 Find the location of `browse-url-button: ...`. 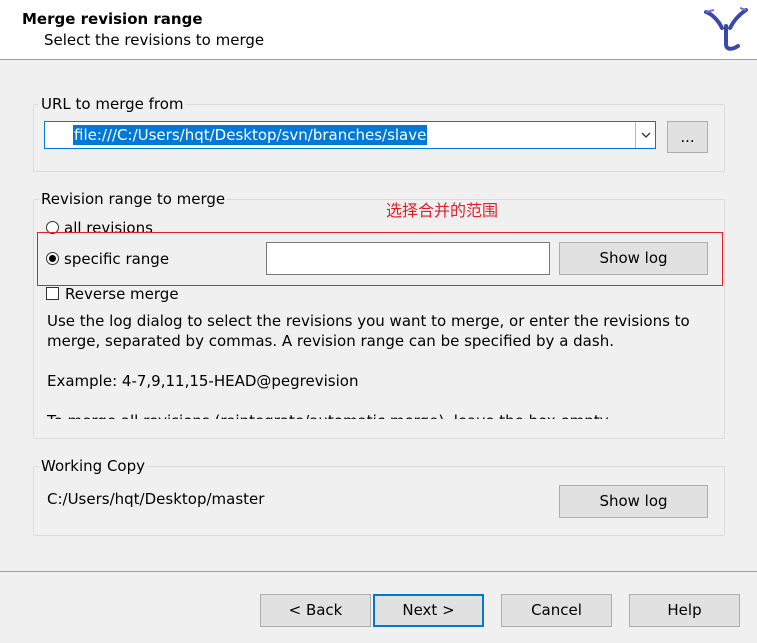

browse-url-button: ... is located at coordinates (687, 137).